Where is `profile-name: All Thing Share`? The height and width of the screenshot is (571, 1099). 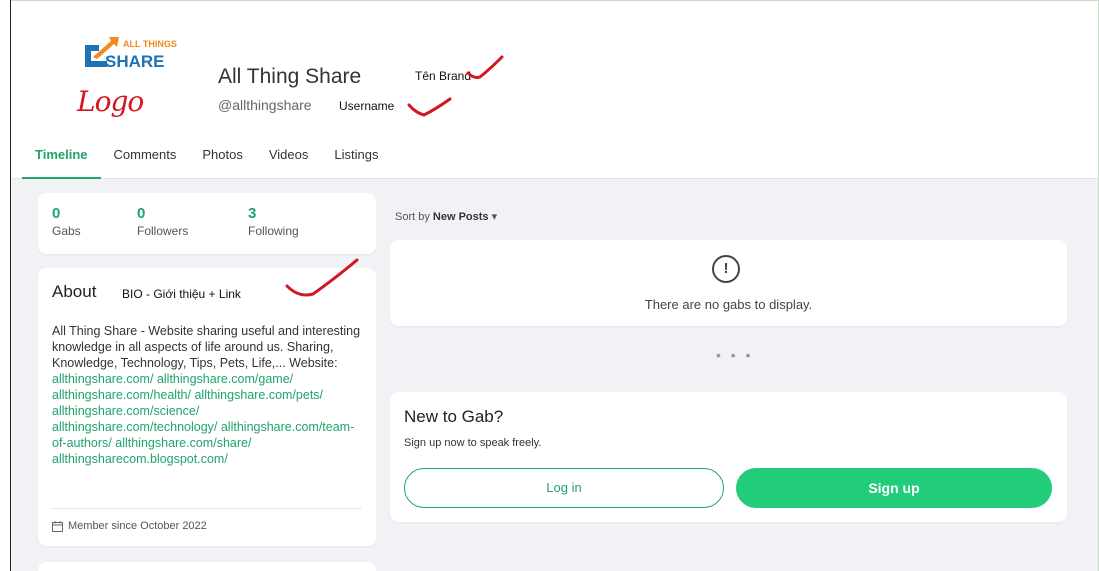
profile-name: All Thing Share is located at coordinates (290, 76).